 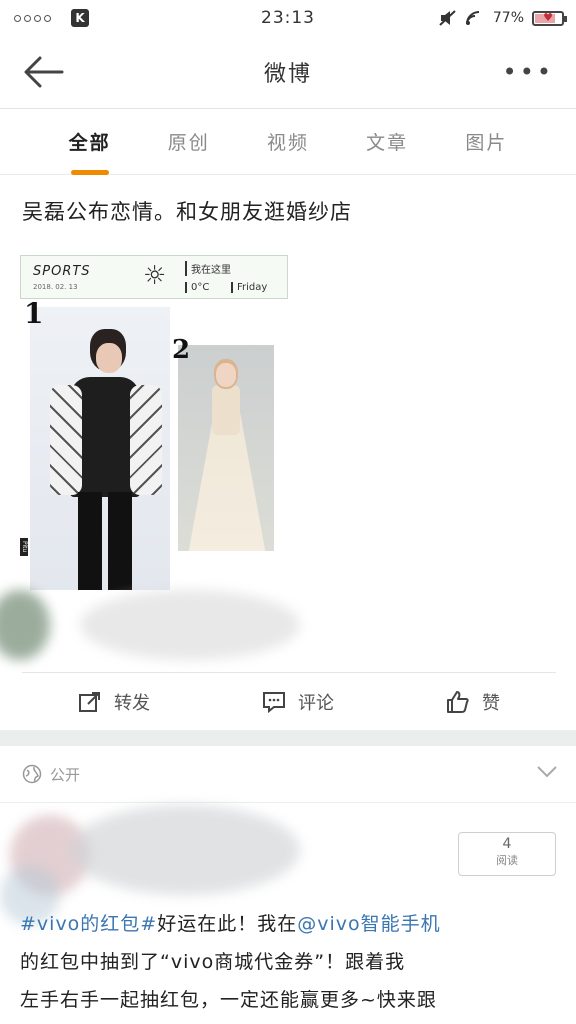 I want to click on nav-bar: 微博 •••, so click(x=288, y=72).